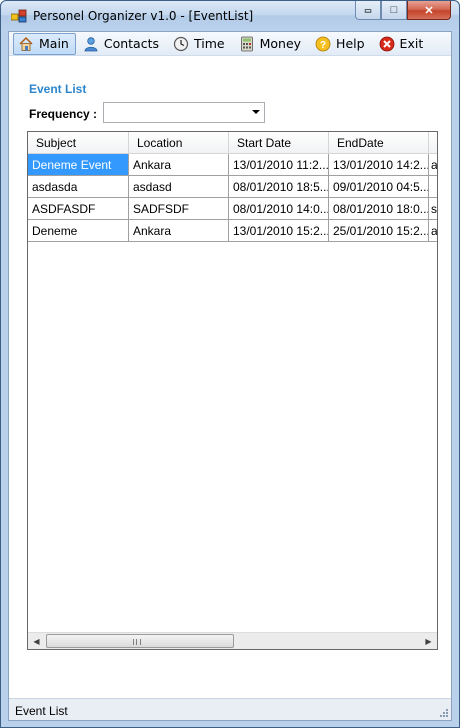 This screenshot has width=460, height=728. Describe the element at coordinates (386, 43) in the screenshot. I see `exit-icon` at that location.